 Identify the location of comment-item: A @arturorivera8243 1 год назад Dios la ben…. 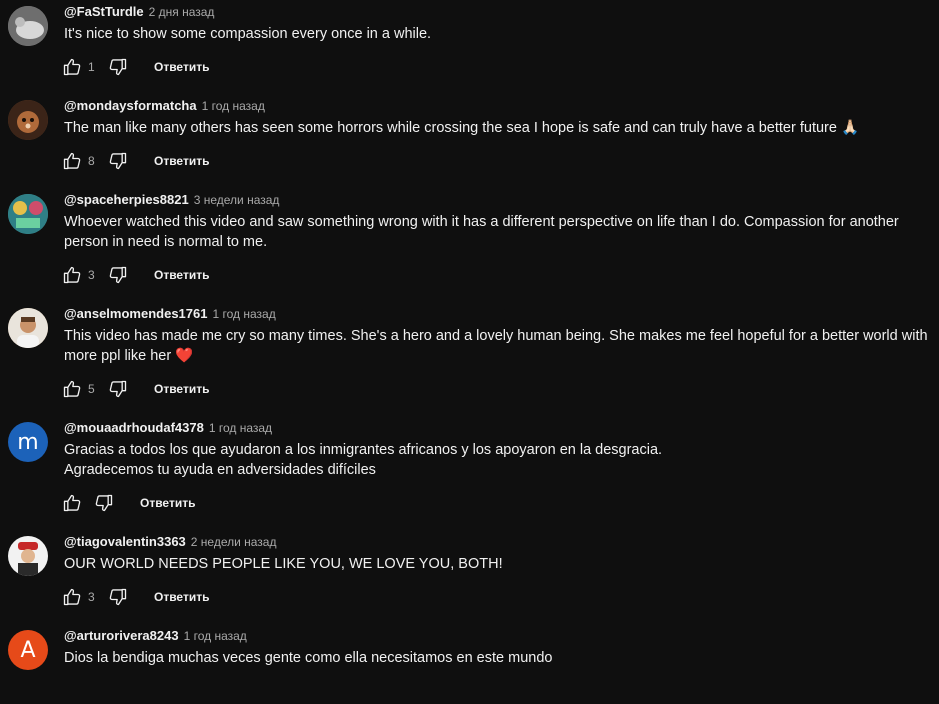
(469, 666).